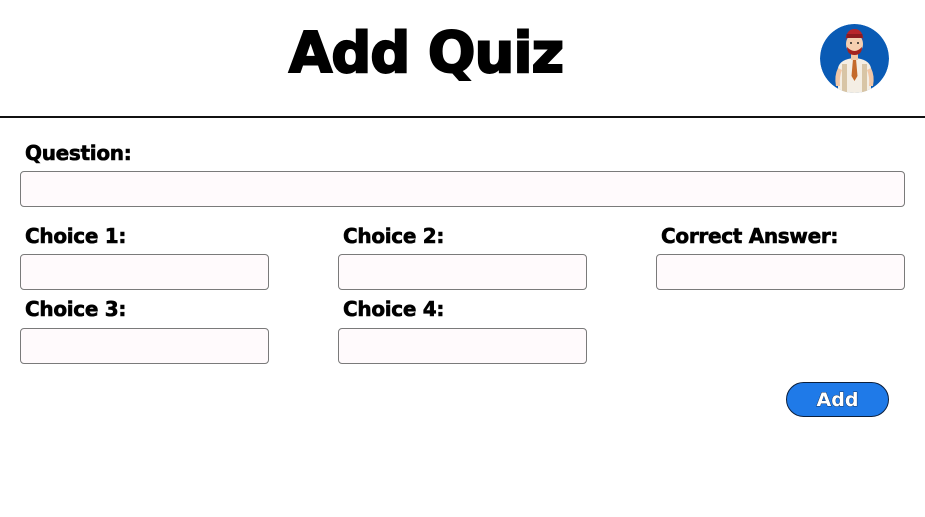 The width and height of the screenshot is (925, 517). I want to click on choice-4-label: Choice 4:, so click(394, 309).